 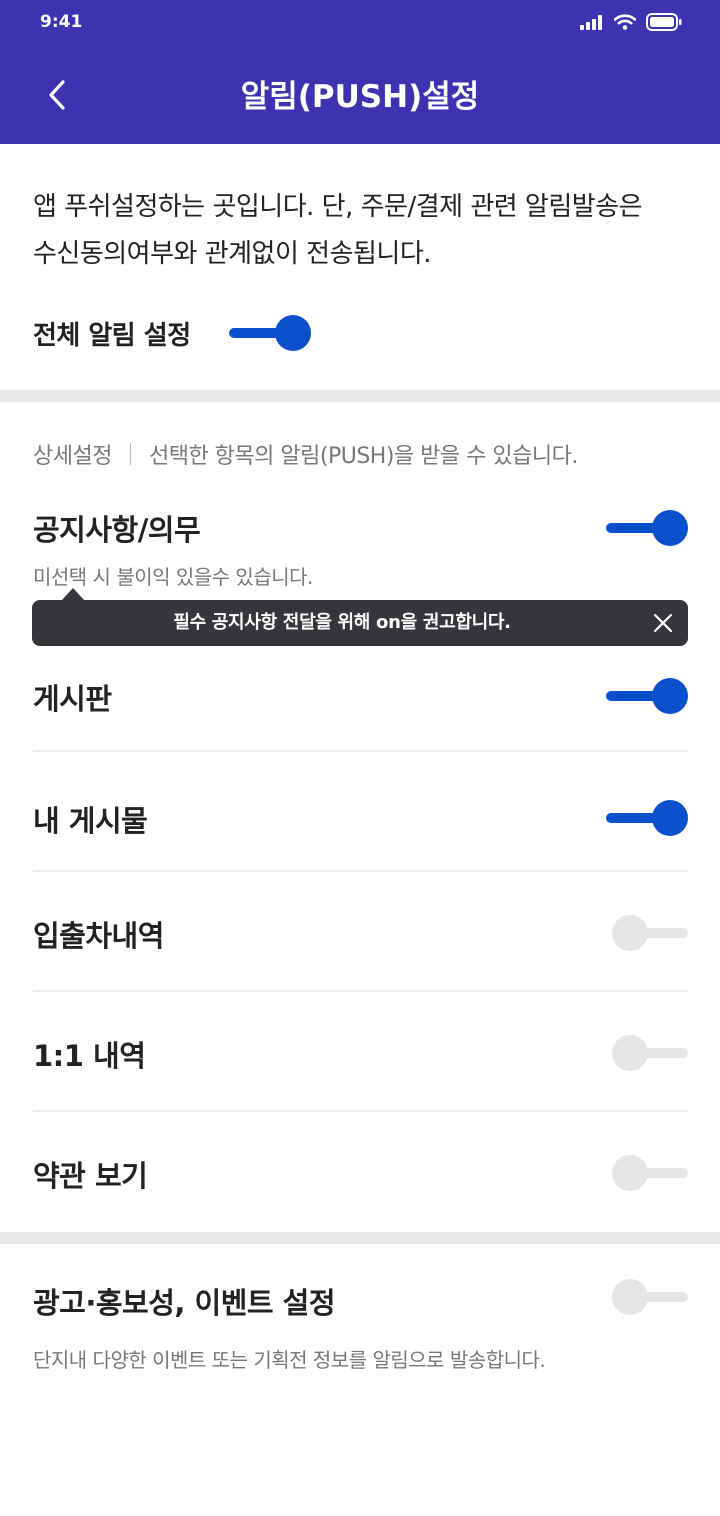 I want to click on status-time: 9:41, so click(x=61, y=22).